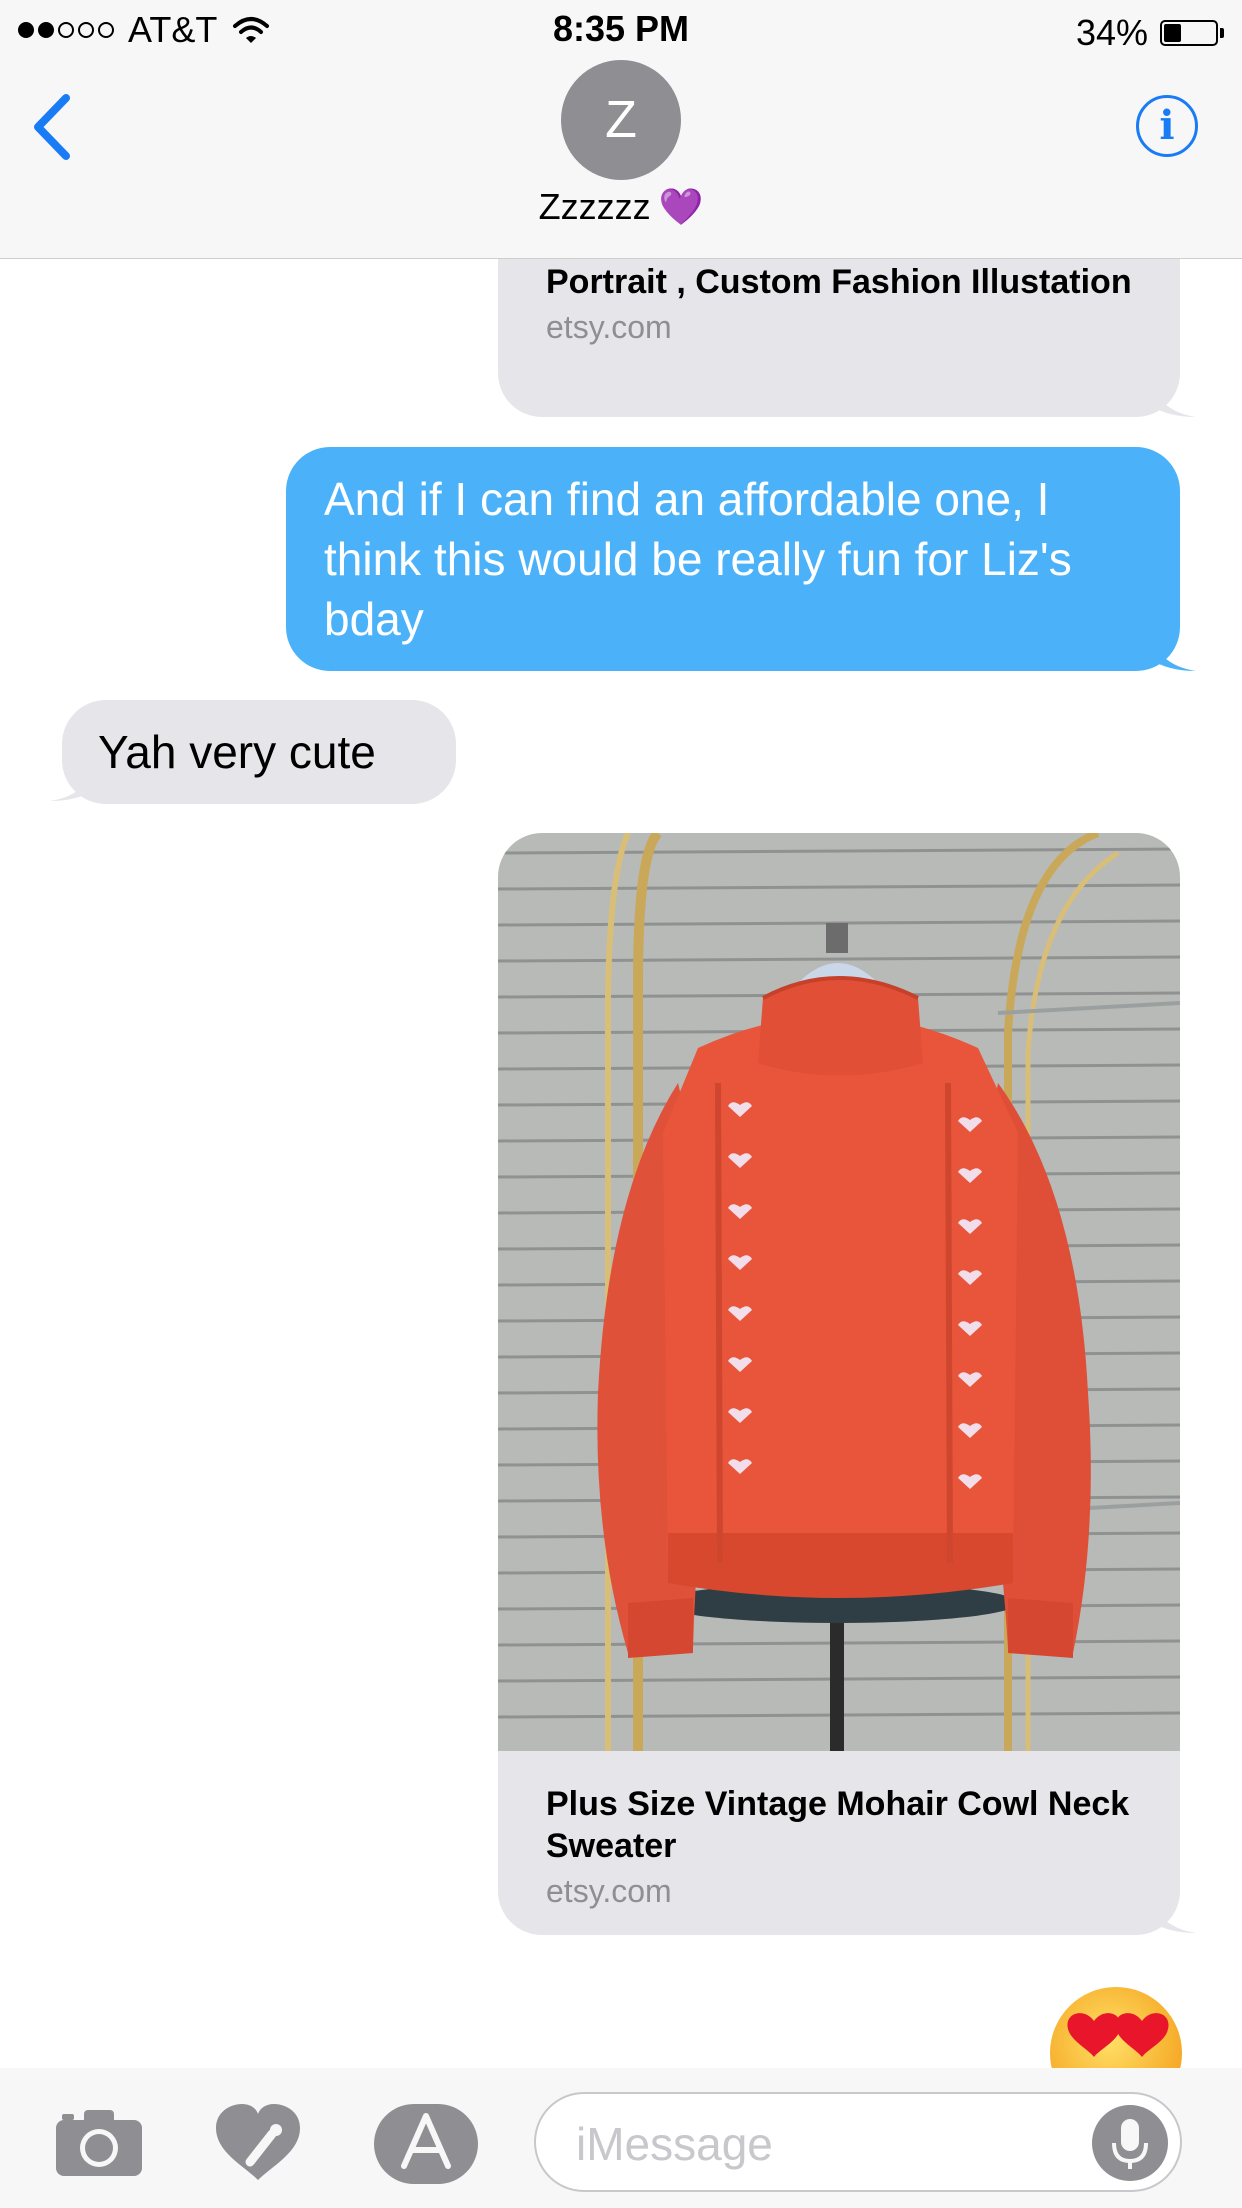 The width and height of the screenshot is (1242, 2208). Describe the element at coordinates (426, 2141) in the screenshot. I see `app-store-glyph` at that location.